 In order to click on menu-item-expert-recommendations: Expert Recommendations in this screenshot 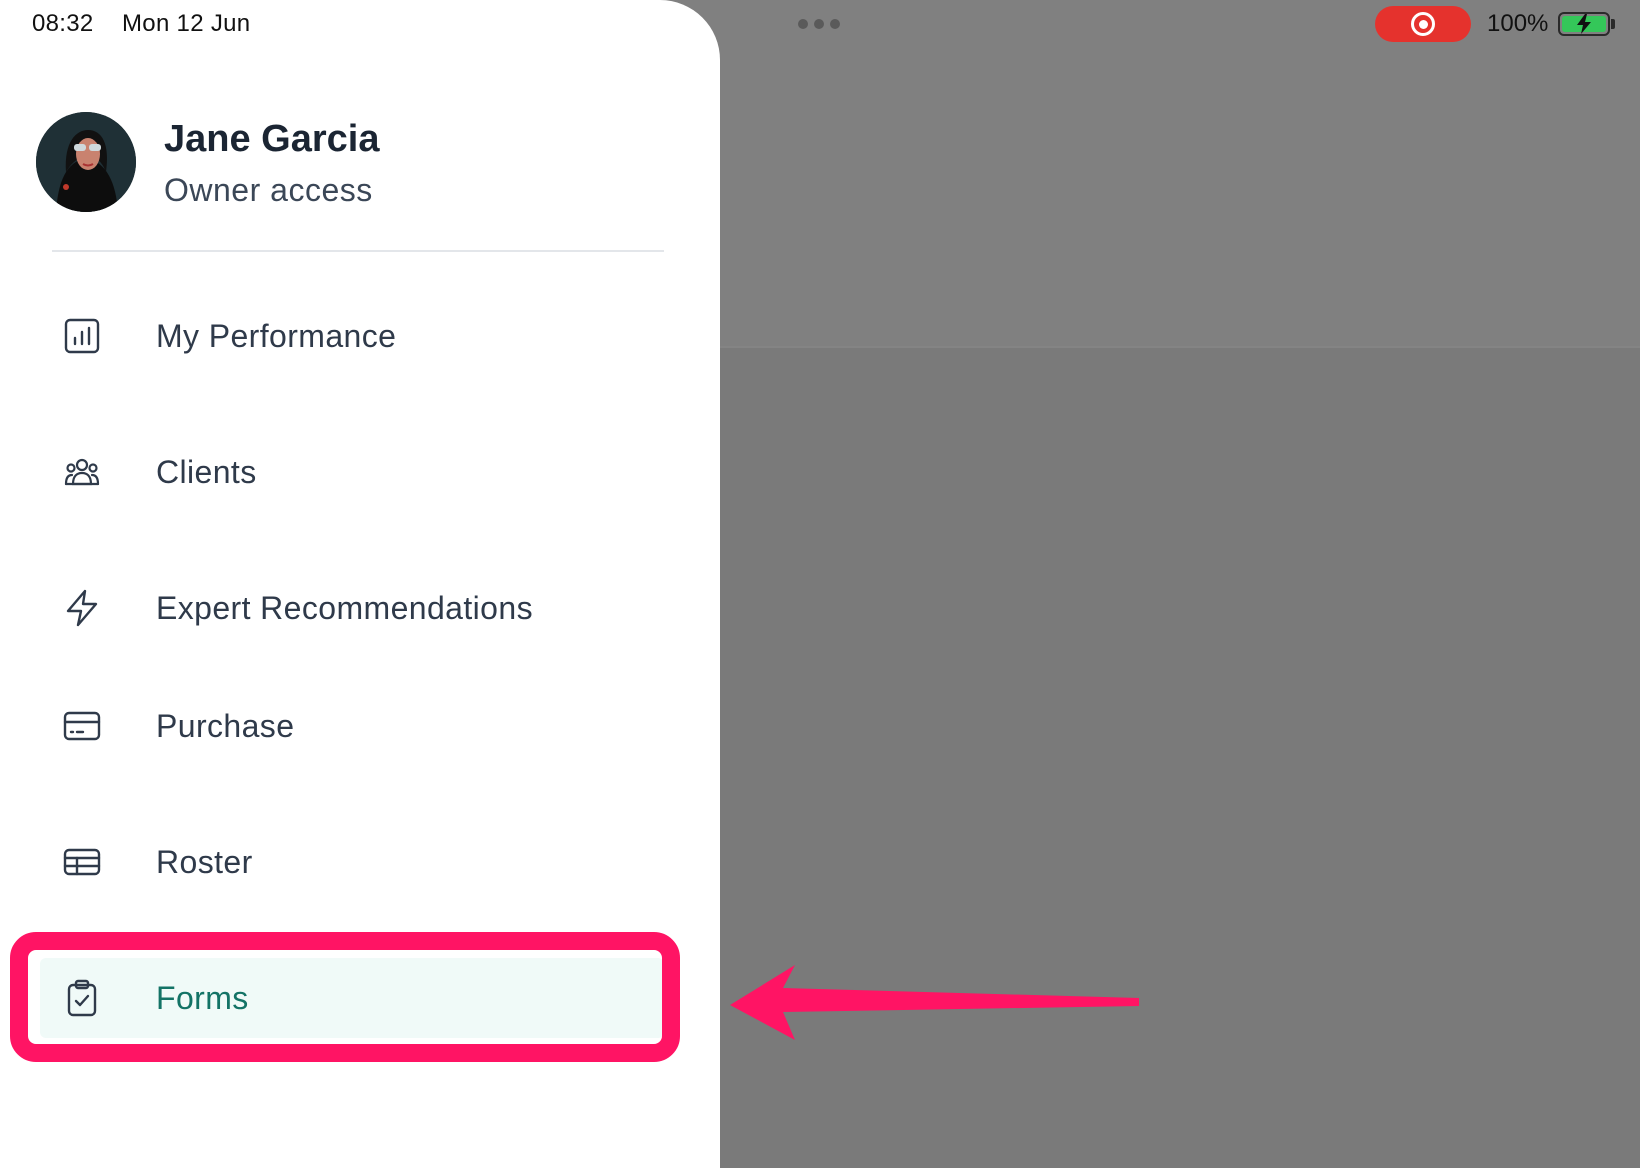, I will do `click(352, 608)`.